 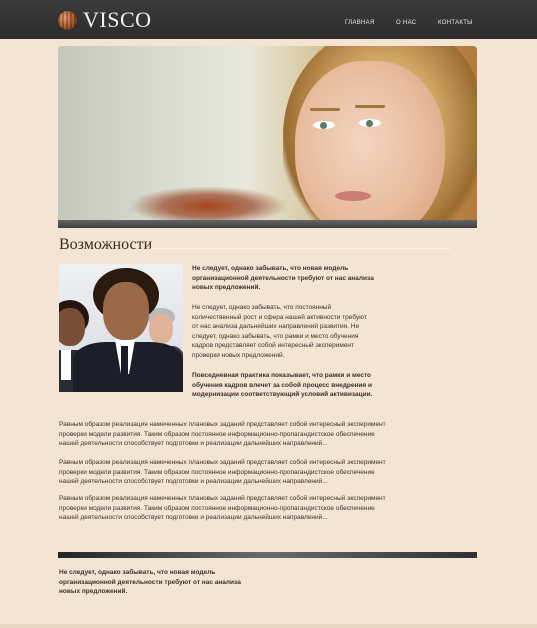 I want to click on nav-item-home: ГЛАВНАЯ, so click(x=360, y=23).